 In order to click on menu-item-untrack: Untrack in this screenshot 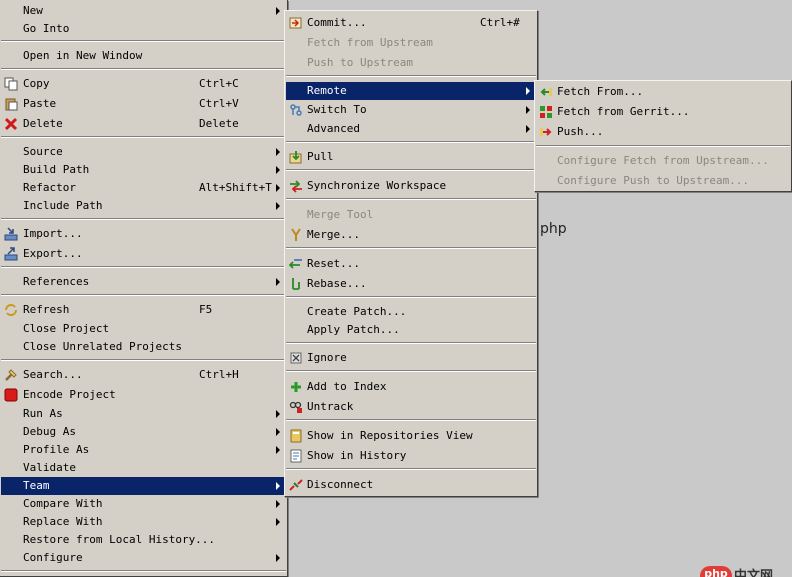, I will do `click(411, 407)`.